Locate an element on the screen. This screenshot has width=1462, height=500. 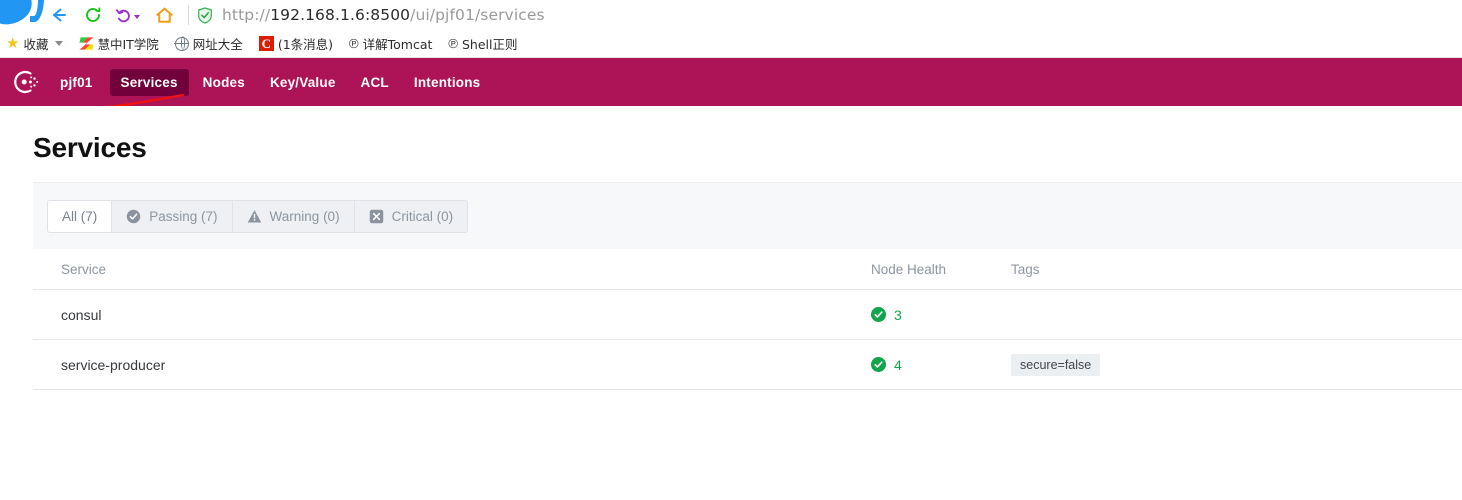
check-circle-icon is located at coordinates (133, 216).